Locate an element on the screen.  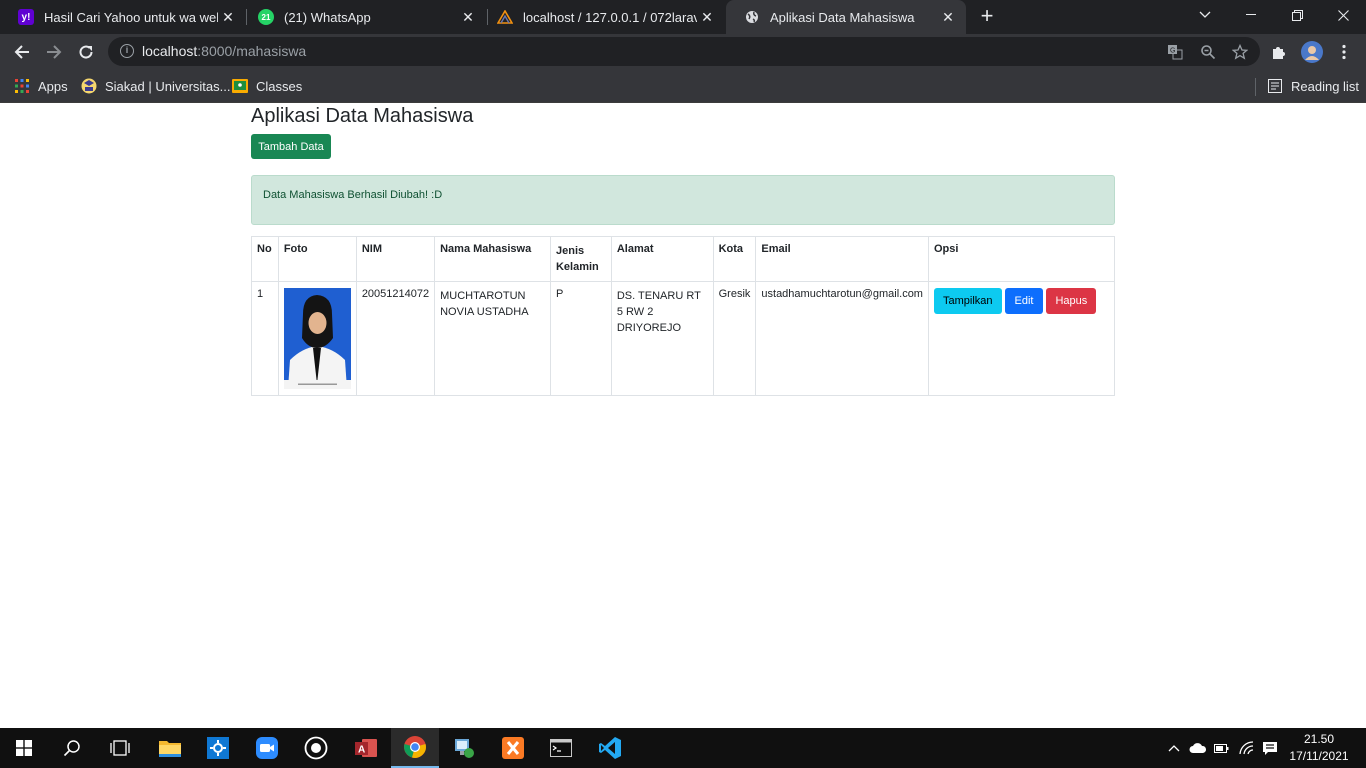
row-actions: Tampilkan Edit Hapus is located at coordinates (1021, 301).